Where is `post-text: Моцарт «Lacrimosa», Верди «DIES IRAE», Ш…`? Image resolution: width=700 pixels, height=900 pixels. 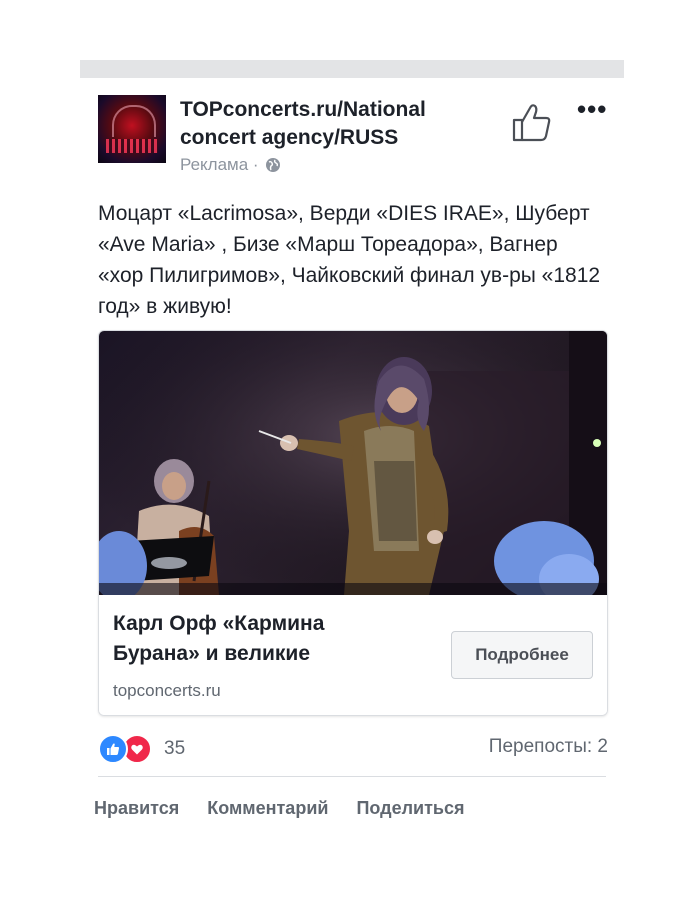 post-text: Моцарт «Lacrimosa», Верди «DIES IRAE», Ш… is located at coordinates (349, 260).